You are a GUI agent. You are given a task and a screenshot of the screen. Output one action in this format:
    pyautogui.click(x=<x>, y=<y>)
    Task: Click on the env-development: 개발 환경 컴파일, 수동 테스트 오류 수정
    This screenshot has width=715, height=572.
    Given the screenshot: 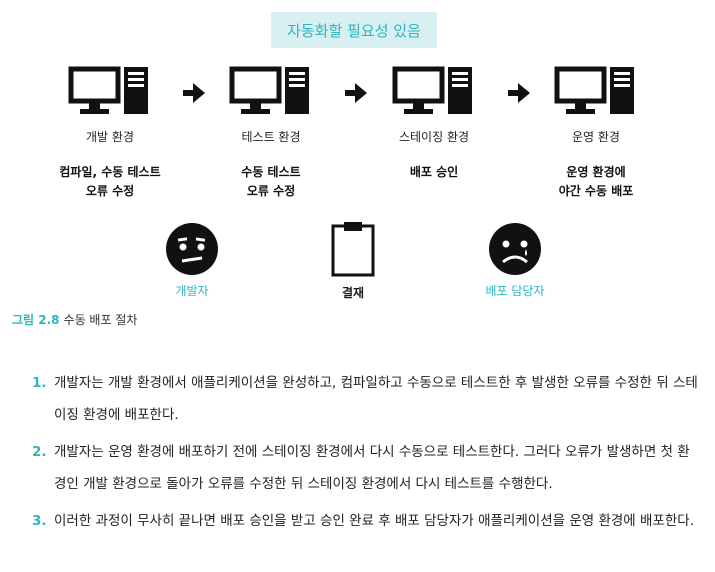 What is the action you would take?
    pyautogui.click(x=110, y=133)
    